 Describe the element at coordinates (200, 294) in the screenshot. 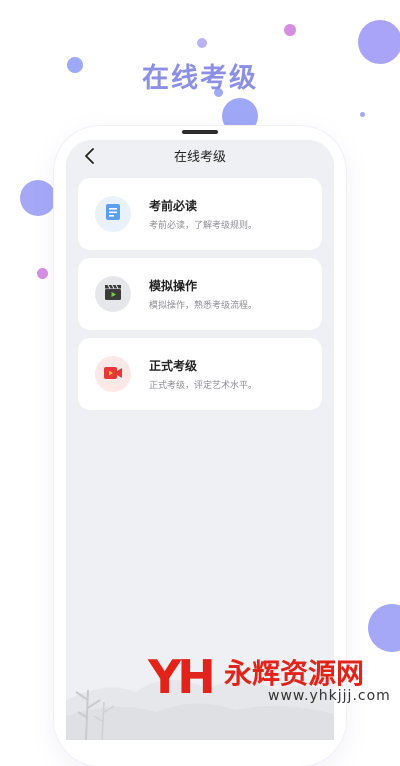

I see `card-mock-operation: 模拟操作 模拟操作，熟悉考级流程。` at that location.